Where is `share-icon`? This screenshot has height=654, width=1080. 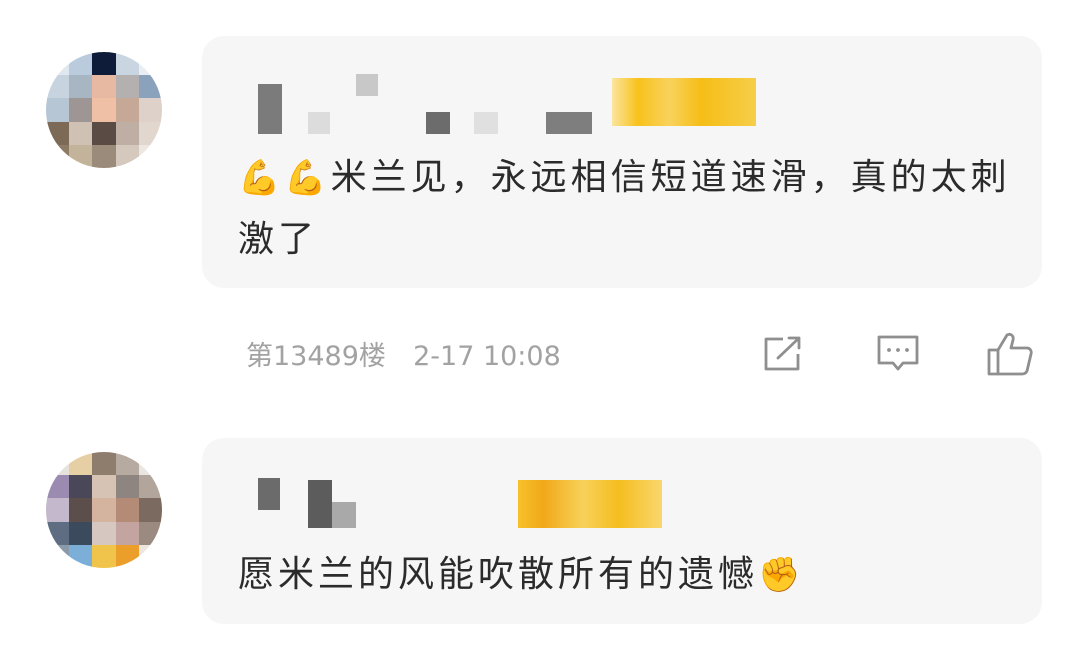
share-icon is located at coordinates (782, 353).